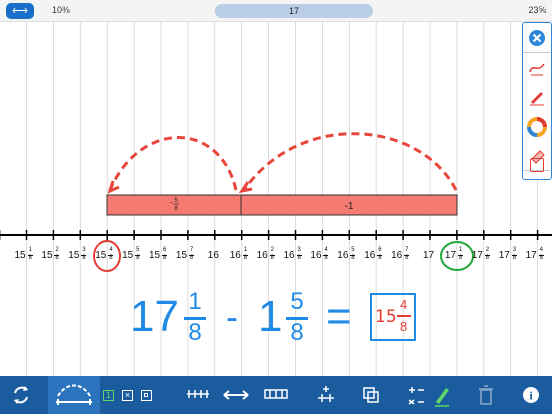  Describe the element at coordinates (538, 255) in the screenshot. I see `tick-label: 17 4 8` at that location.